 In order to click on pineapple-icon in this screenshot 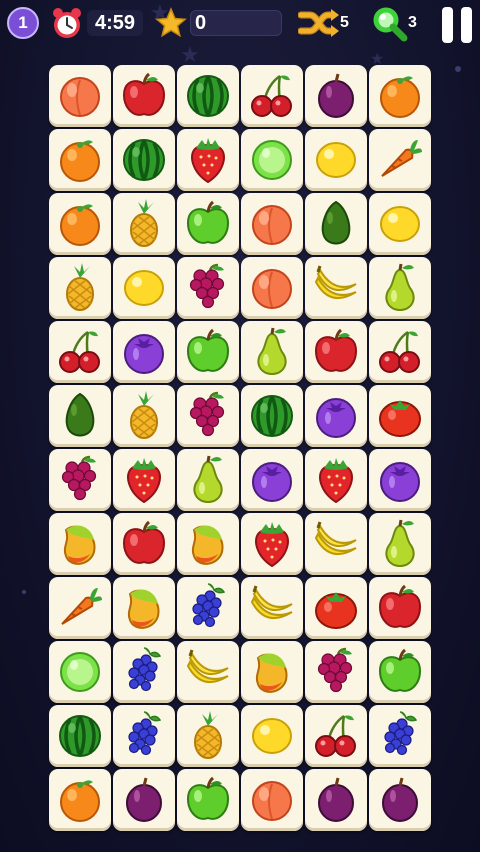, I will do `click(208, 735)`.